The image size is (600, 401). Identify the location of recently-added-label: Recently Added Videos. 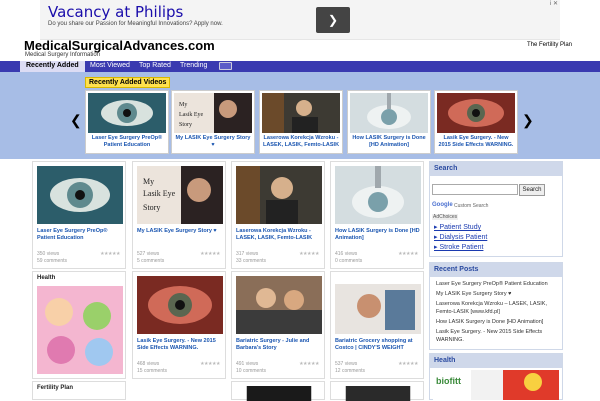
(128, 82).